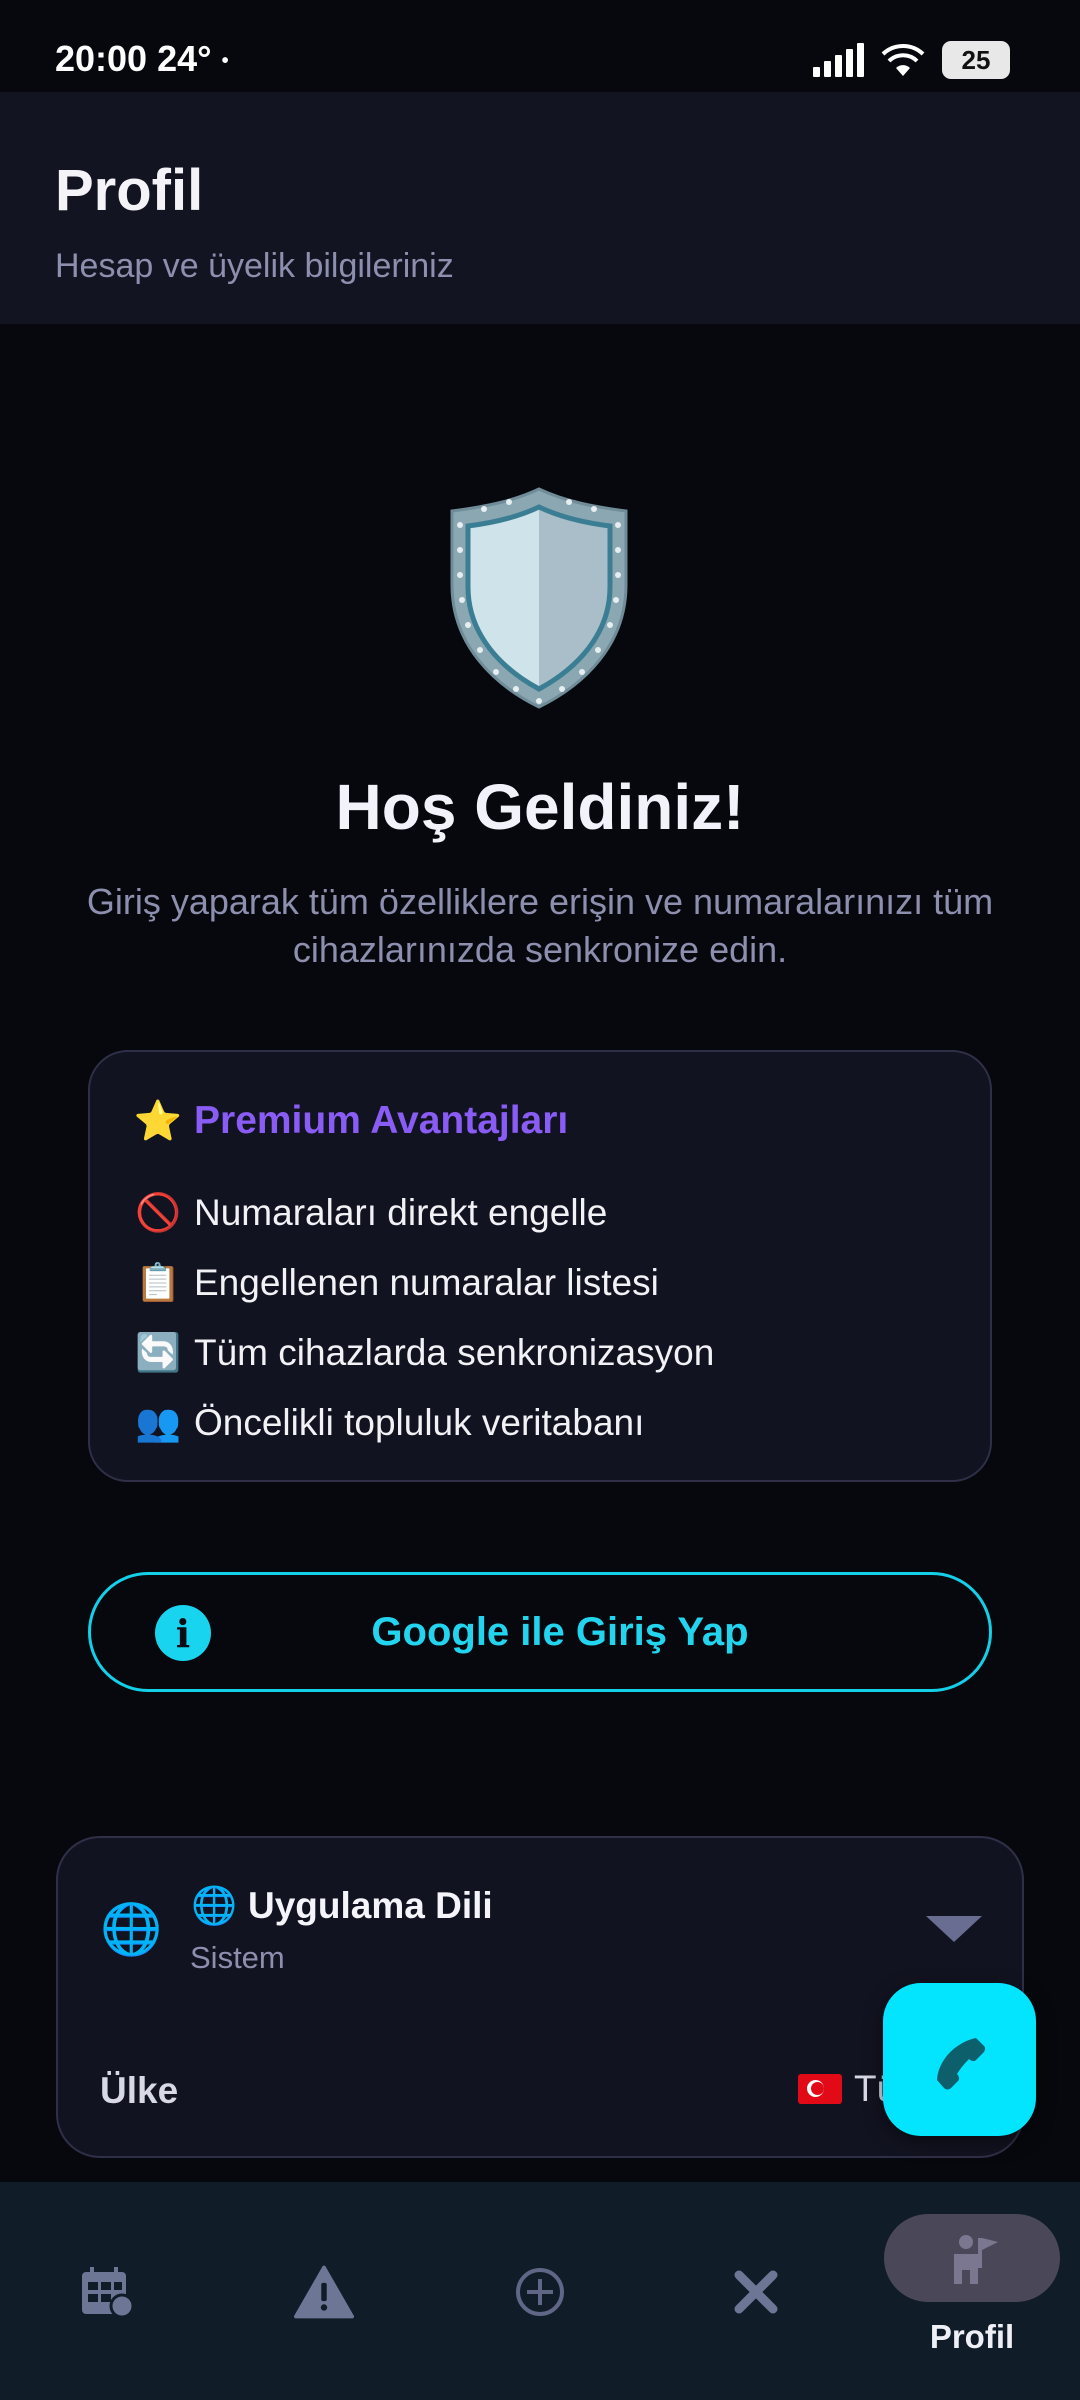 The image size is (1080, 2400). Describe the element at coordinates (560, 1631) in the screenshot. I see `google-login-label: Google ile Giriş Yap` at that location.